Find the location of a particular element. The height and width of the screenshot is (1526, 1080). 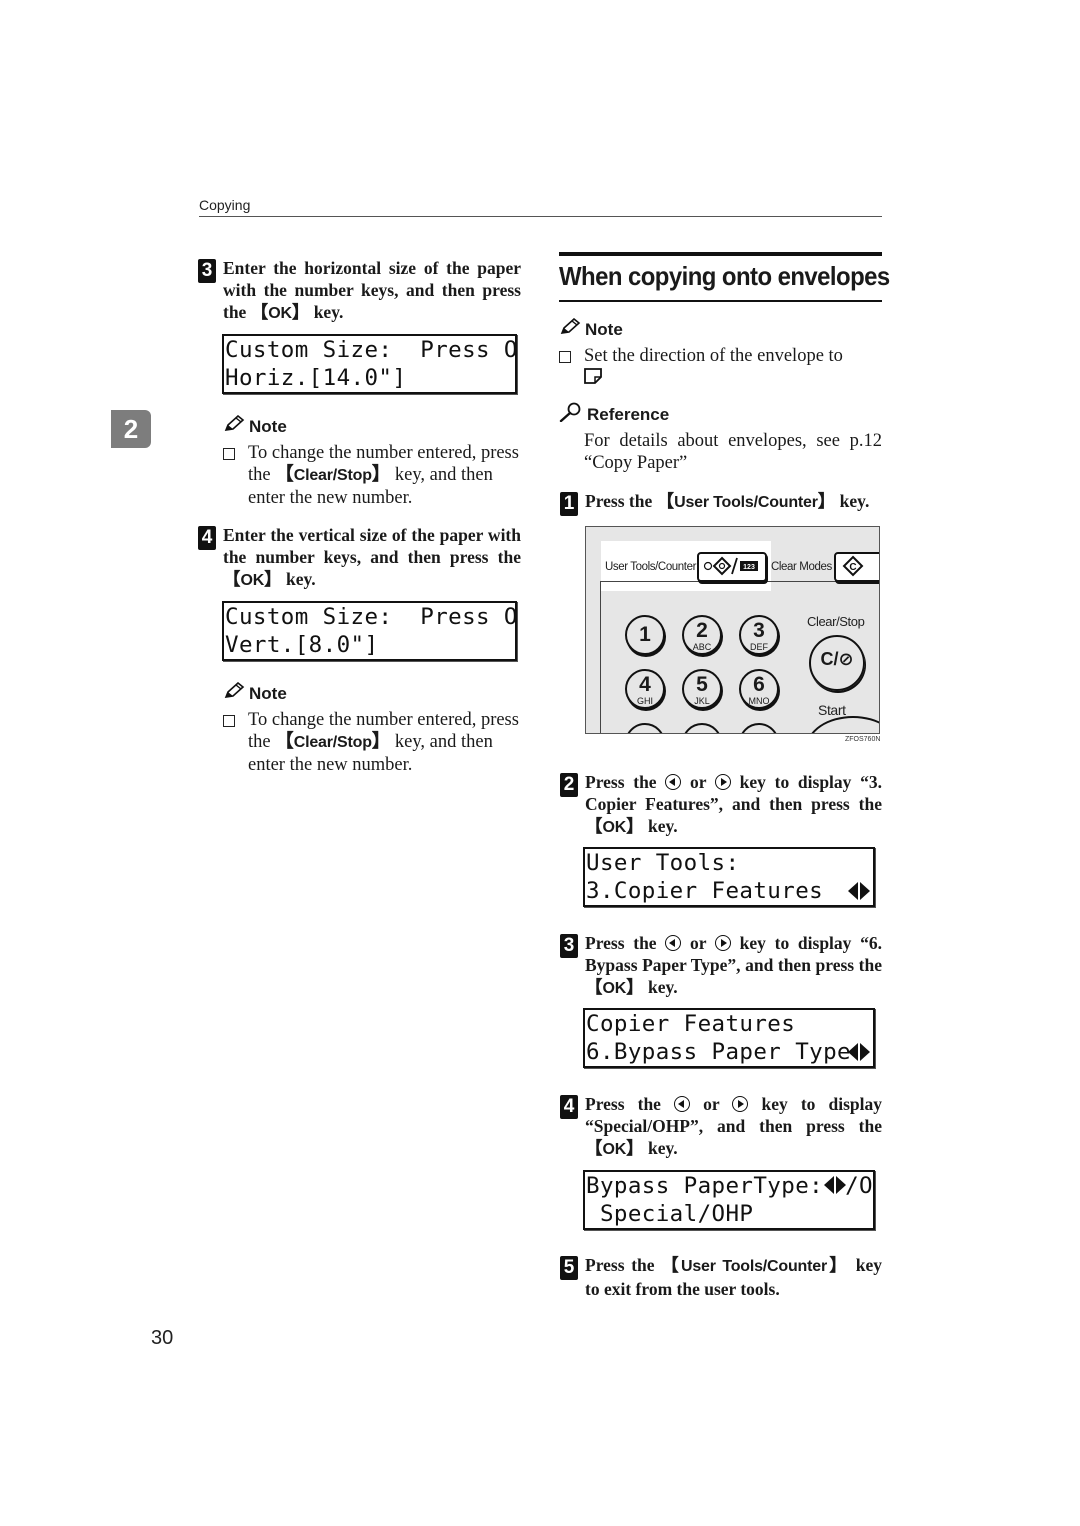

user-tools-counter-icon: 123 is located at coordinates (730, 566).